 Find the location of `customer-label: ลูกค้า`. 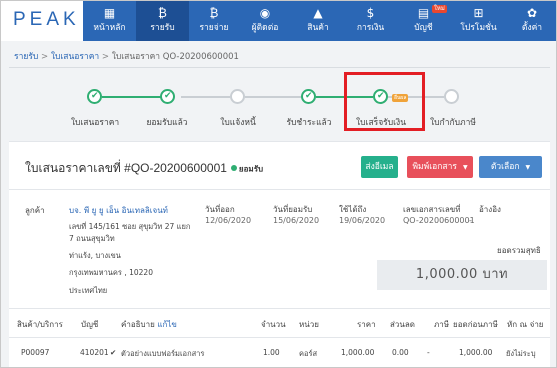

customer-label: ลูกค้า is located at coordinates (35, 210).